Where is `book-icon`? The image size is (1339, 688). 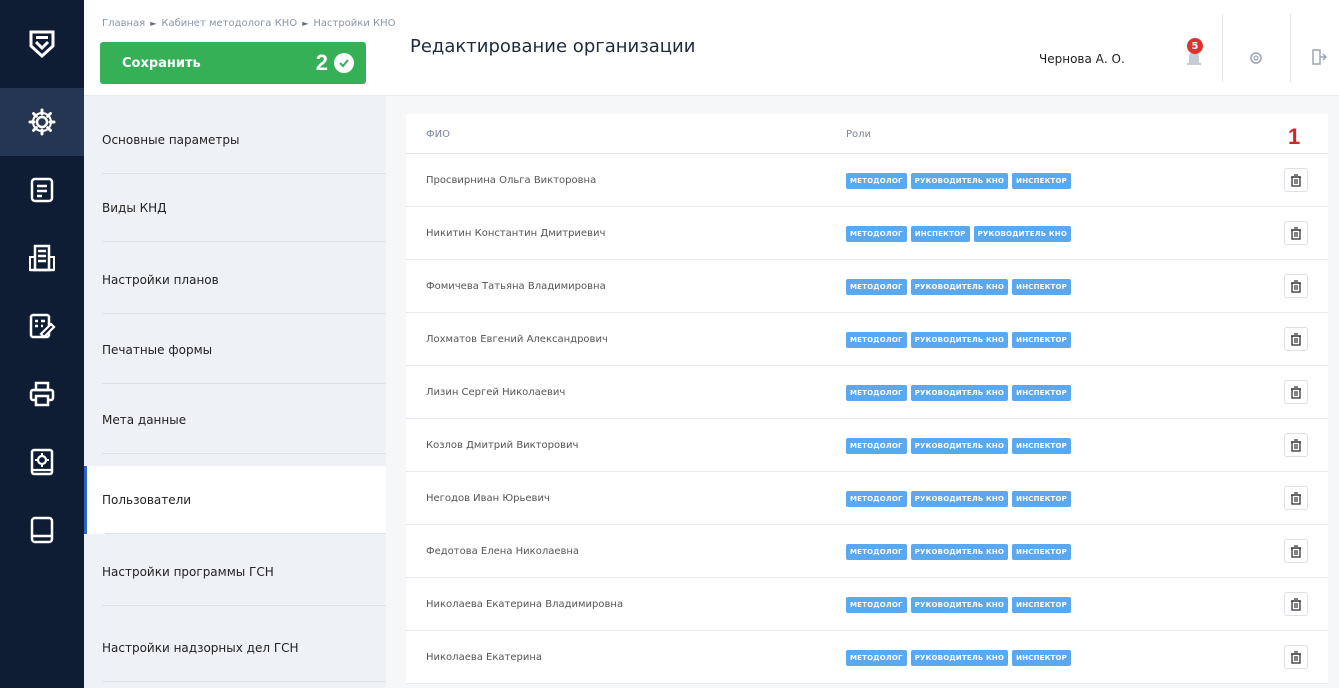 book-icon is located at coordinates (42, 530).